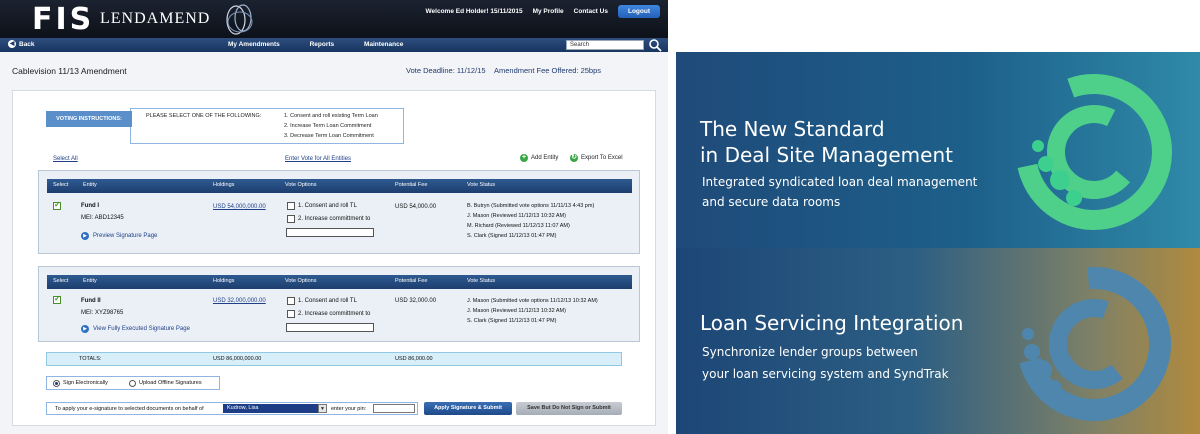 This screenshot has width=1200, height=434. Describe the element at coordinates (65, 159) in the screenshot. I see `select-all-link: Select All` at that location.